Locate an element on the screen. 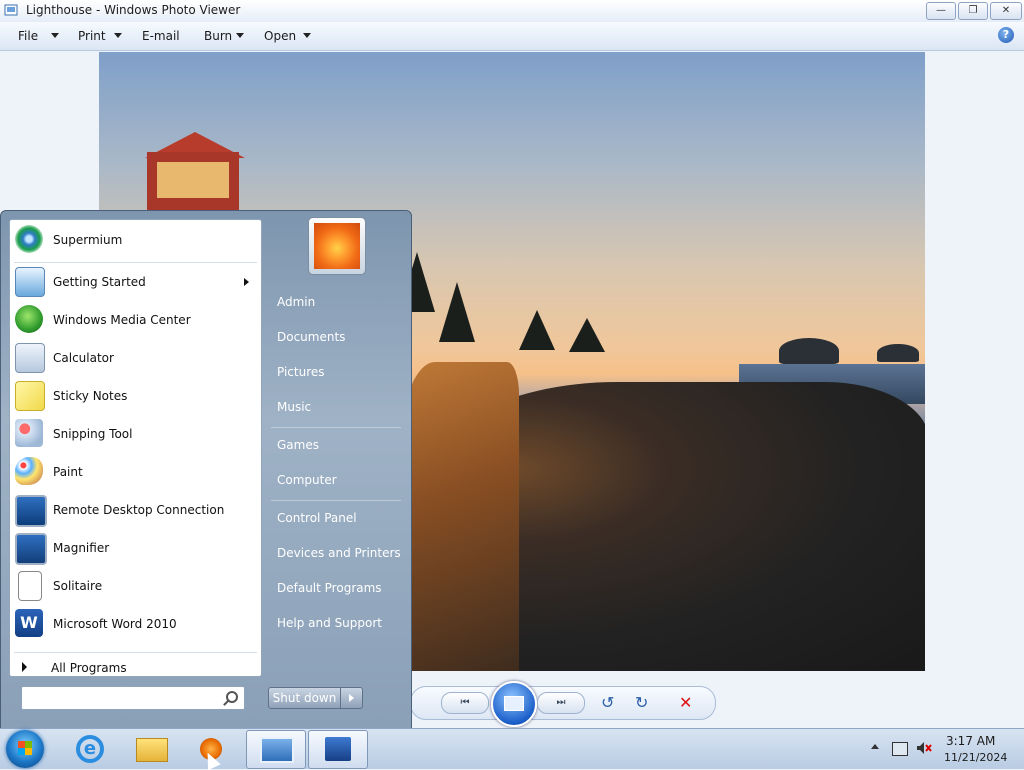 The width and height of the screenshot is (1024, 770). shutdown-button: Shut down is located at coordinates (304, 698).